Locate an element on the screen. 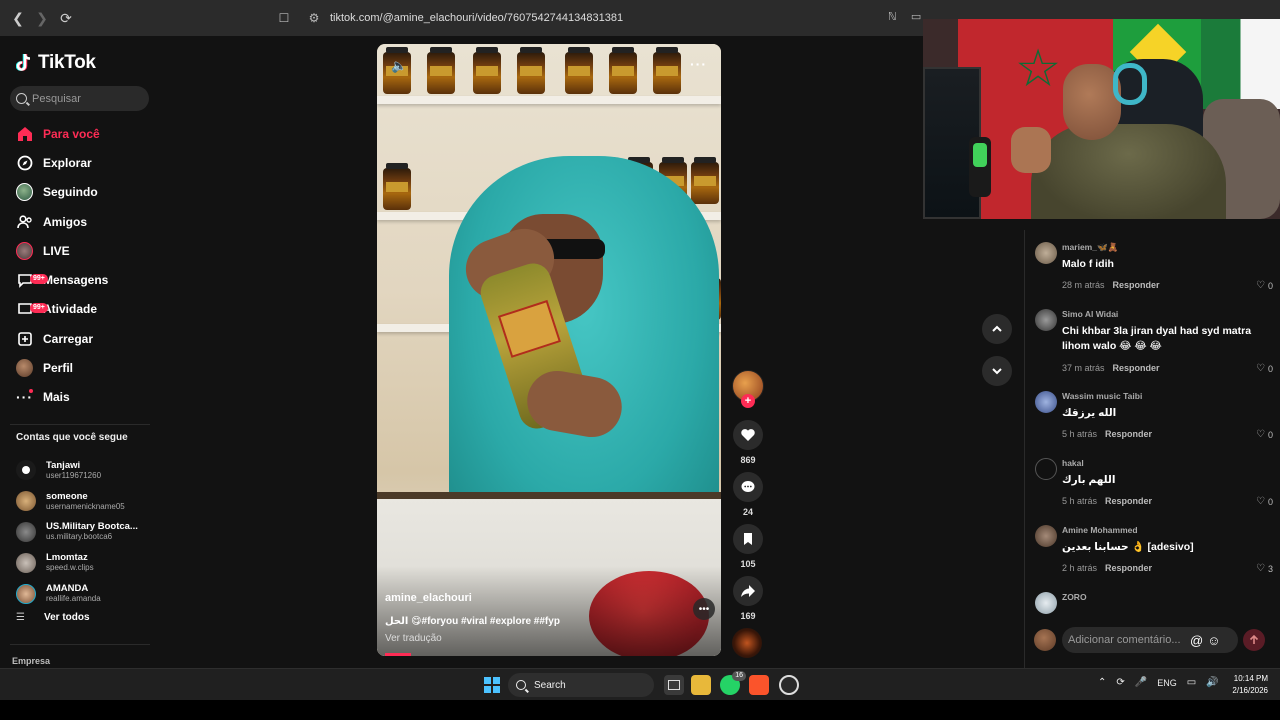 This screenshot has height=720, width=1280. volume-icon: 🔊 is located at coordinates (1212, 682).